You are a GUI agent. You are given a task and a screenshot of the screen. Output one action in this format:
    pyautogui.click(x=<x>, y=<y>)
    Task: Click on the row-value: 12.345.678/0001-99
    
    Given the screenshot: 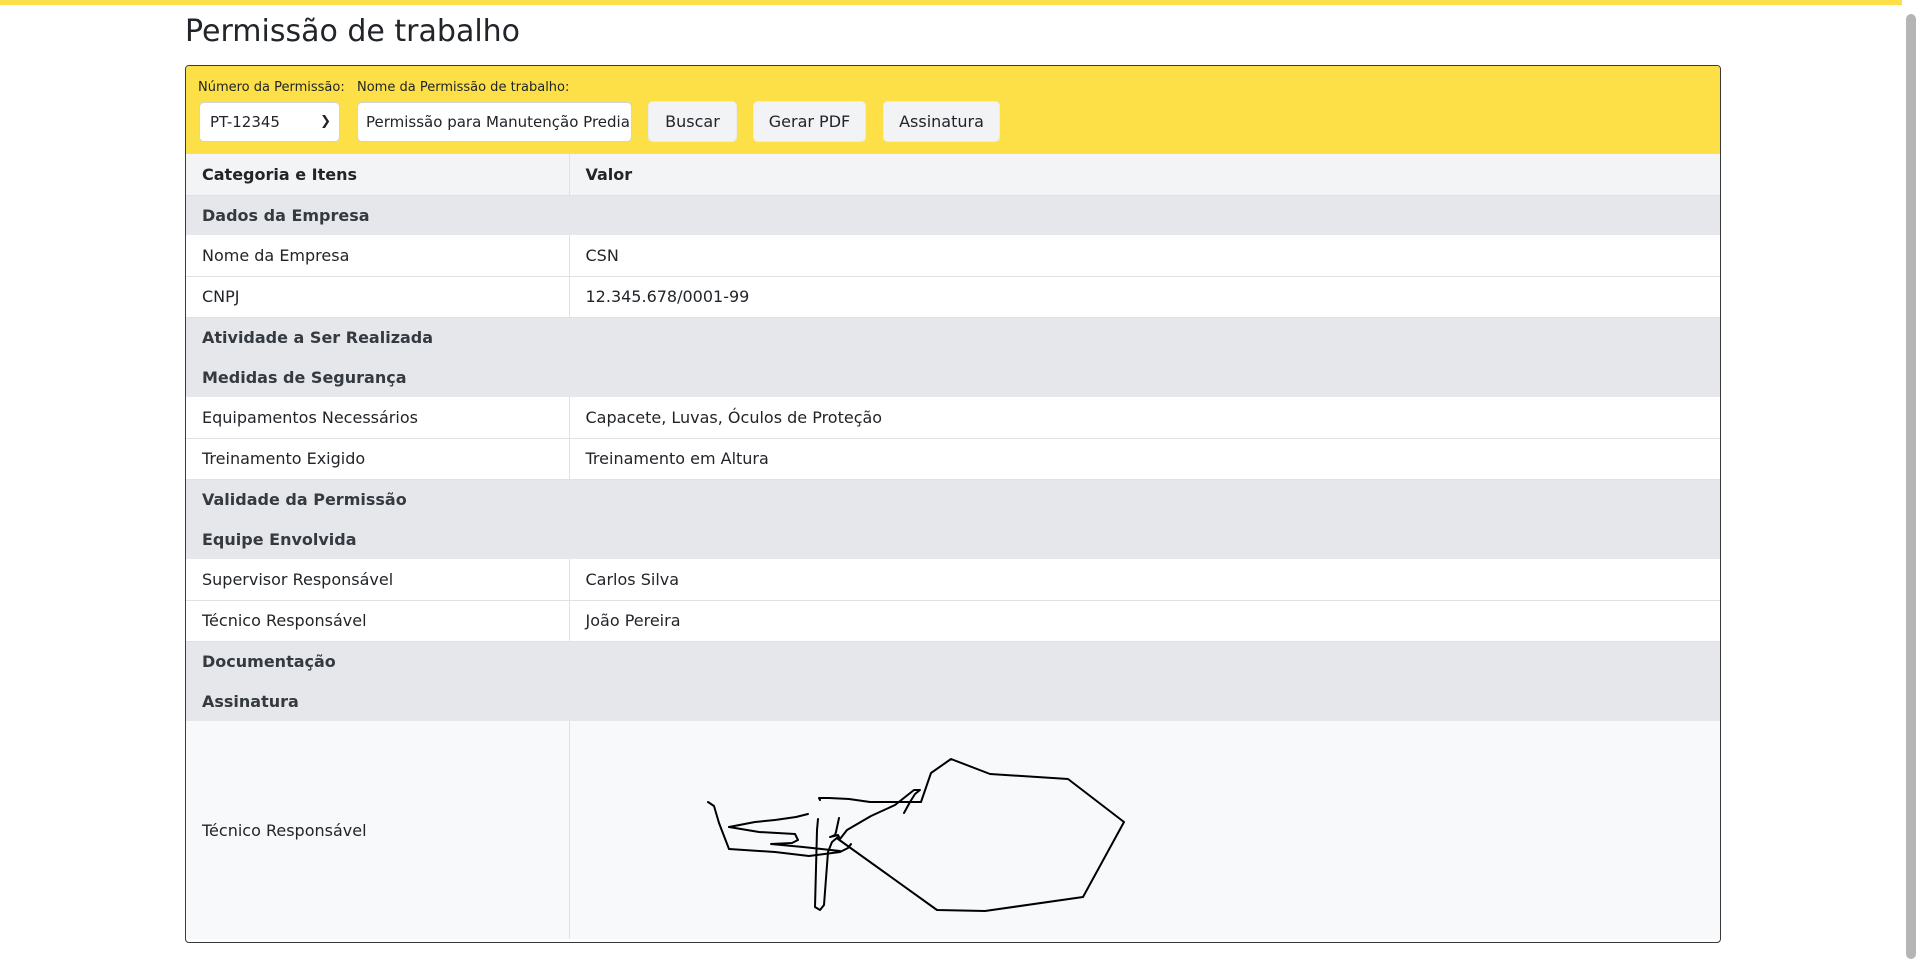 What is the action you would take?
    pyautogui.click(x=1144, y=297)
    